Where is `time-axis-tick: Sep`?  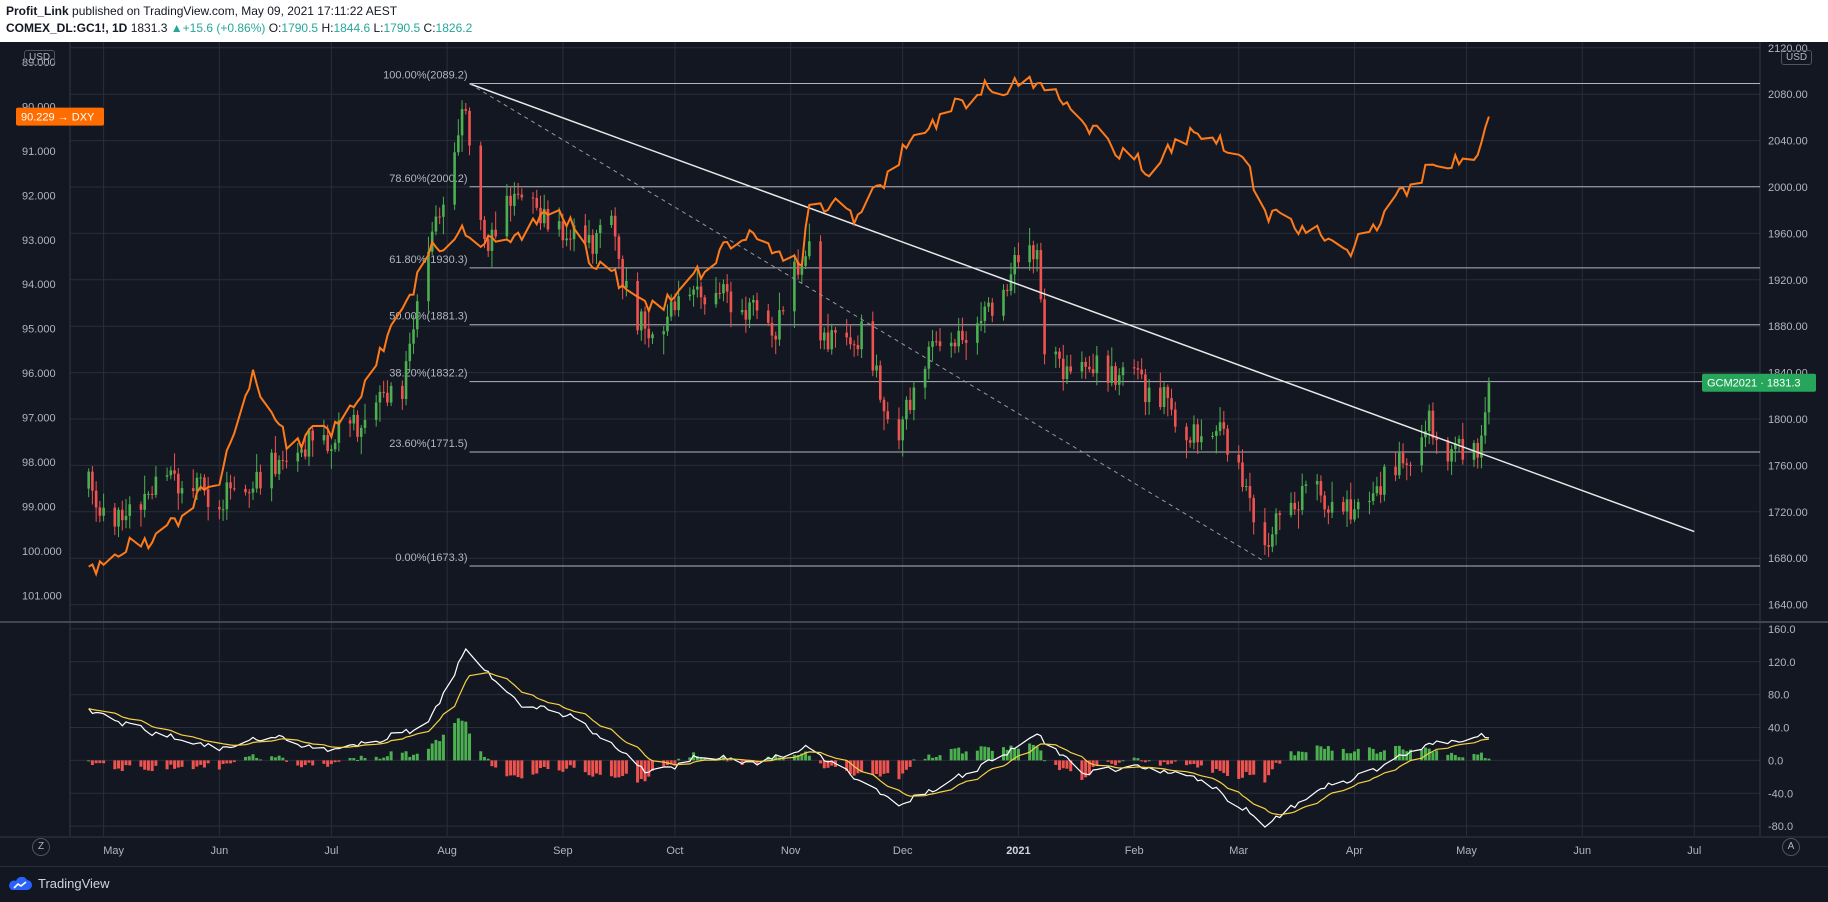
time-axis-tick: Sep is located at coordinates (563, 851).